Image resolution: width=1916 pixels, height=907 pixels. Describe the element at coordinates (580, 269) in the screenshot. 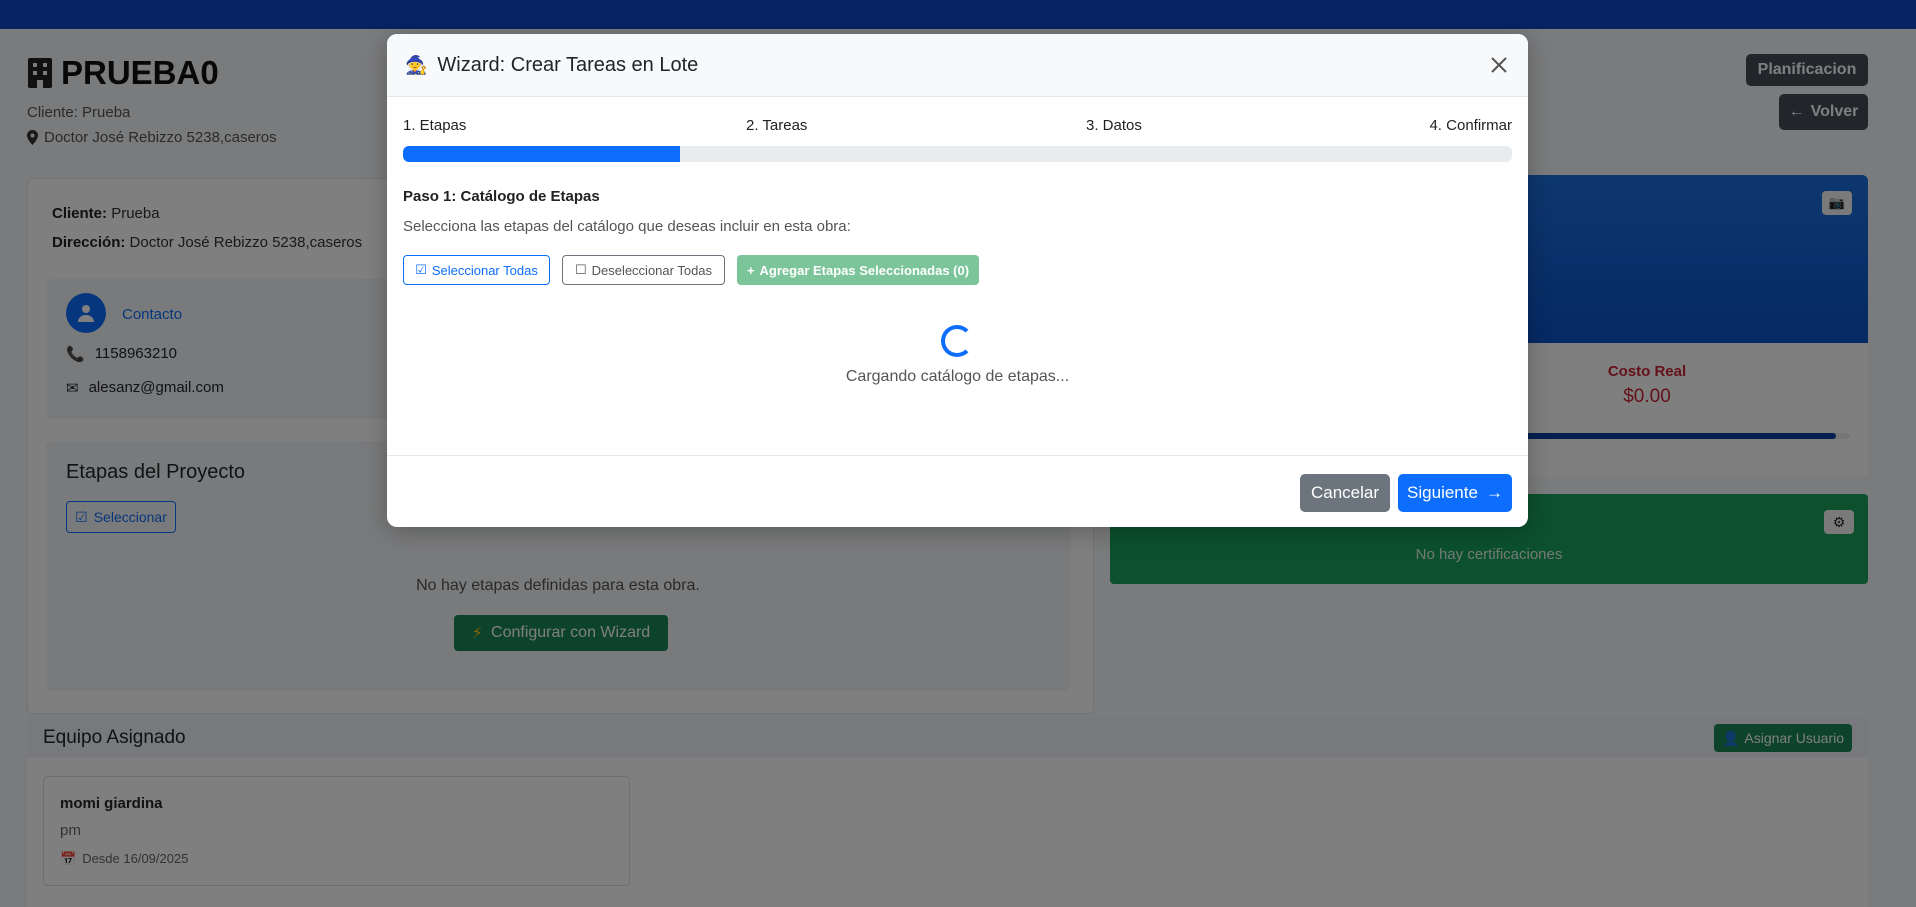

I see `square-icon: ☐` at that location.